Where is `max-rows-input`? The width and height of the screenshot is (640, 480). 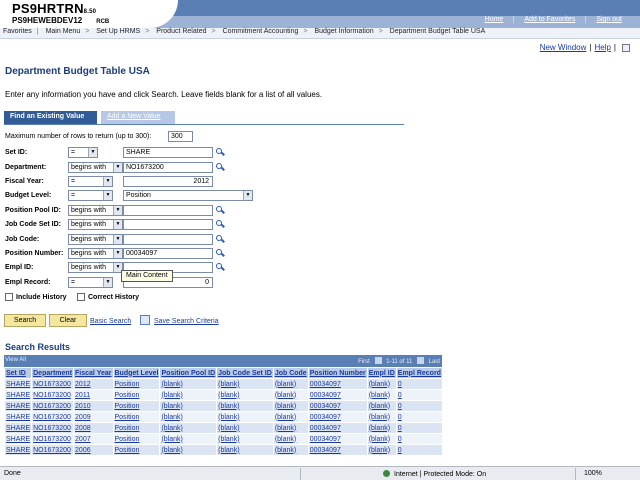
max-rows-input is located at coordinates (180, 136).